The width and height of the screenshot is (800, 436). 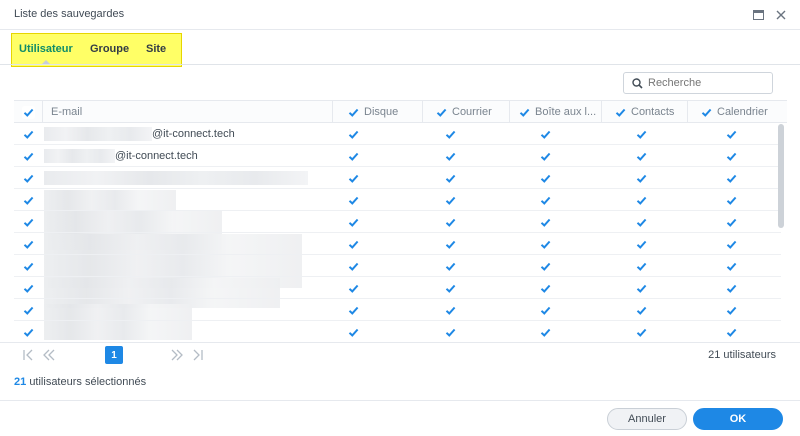 What do you see at coordinates (156, 49) in the screenshot?
I see `tab-site: Site` at bounding box center [156, 49].